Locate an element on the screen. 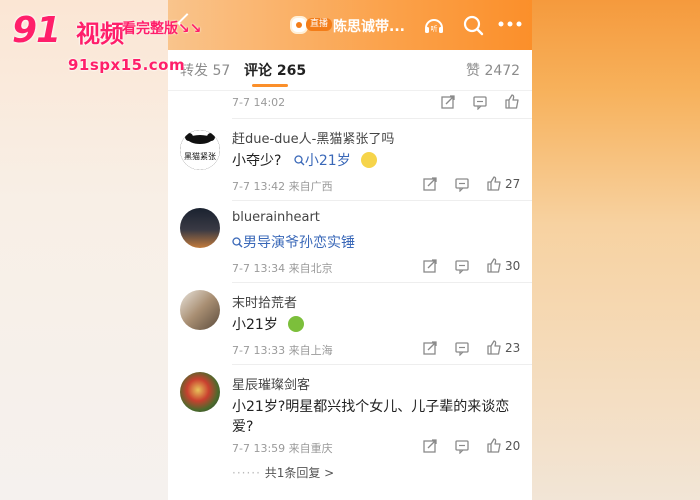 The width and height of the screenshot is (700, 500). comment-text: 小21岁 is located at coordinates (268, 324).